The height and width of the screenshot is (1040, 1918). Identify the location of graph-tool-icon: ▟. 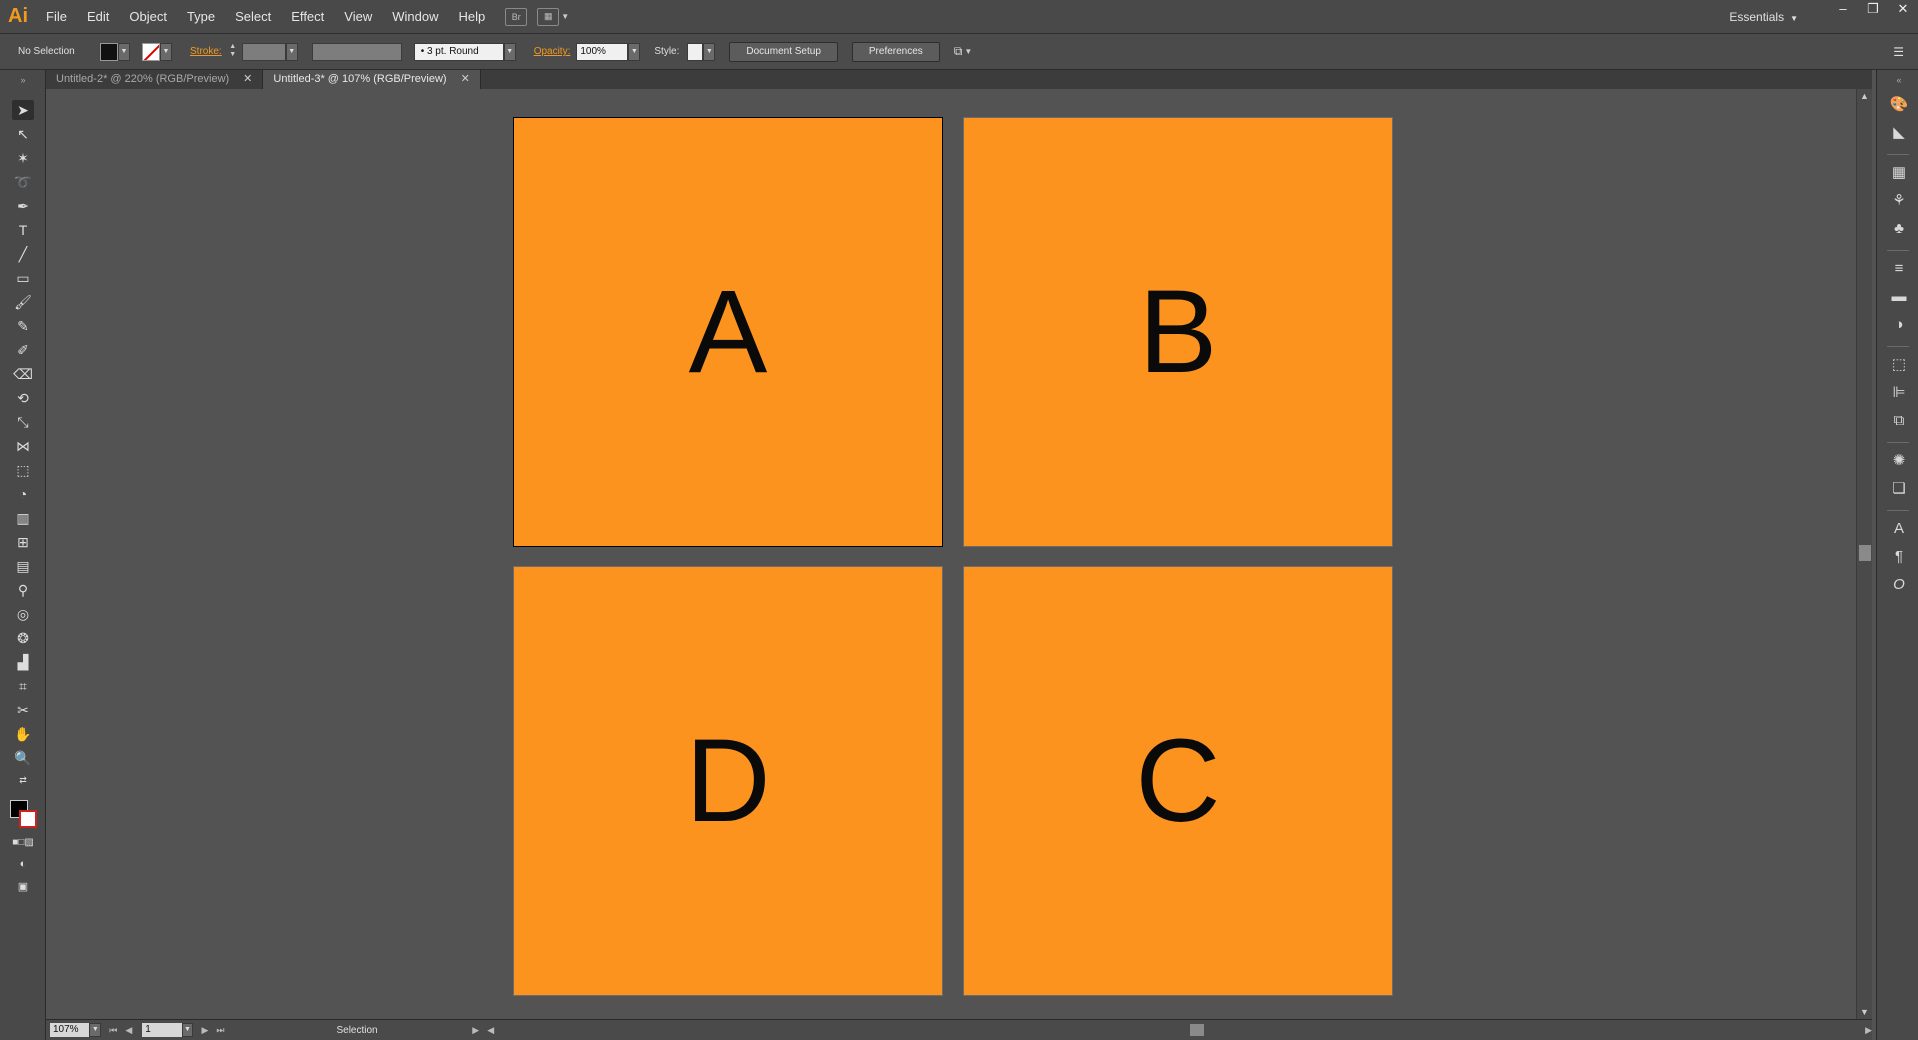
(23, 662).